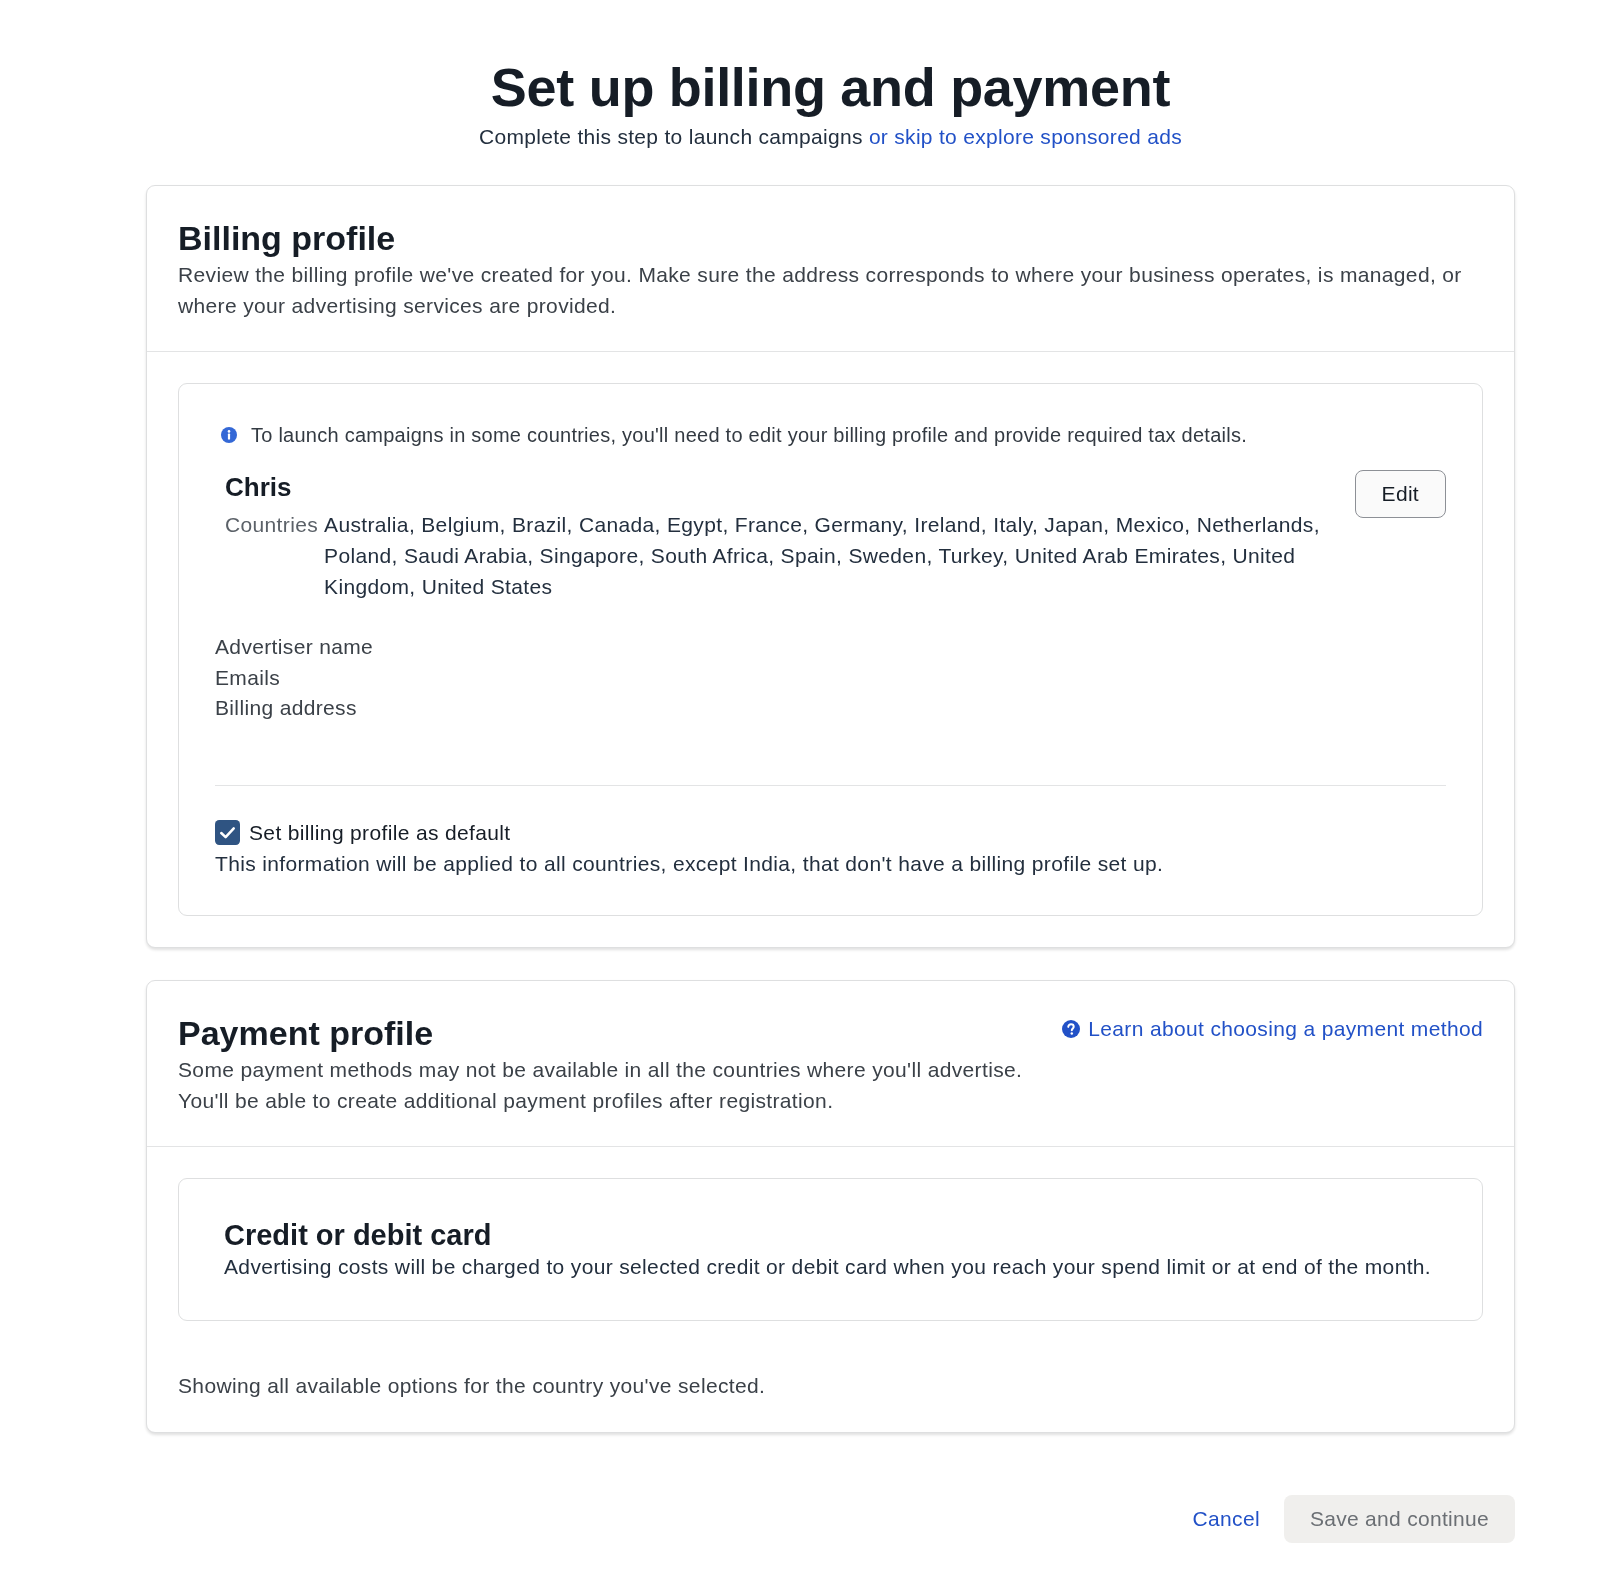  Describe the element at coordinates (248, 677) in the screenshot. I see `field-label: Emails` at that location.